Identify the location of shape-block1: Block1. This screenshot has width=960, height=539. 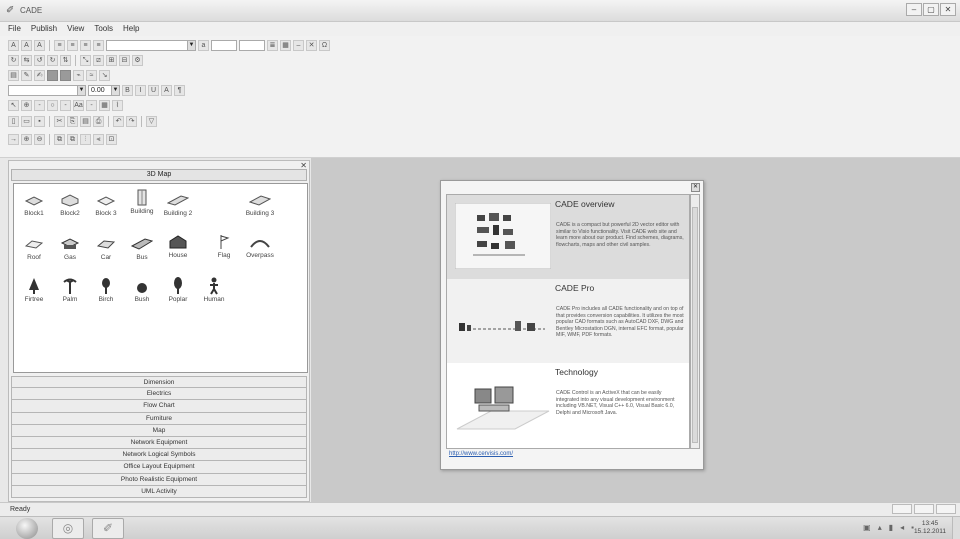
(34, 204).